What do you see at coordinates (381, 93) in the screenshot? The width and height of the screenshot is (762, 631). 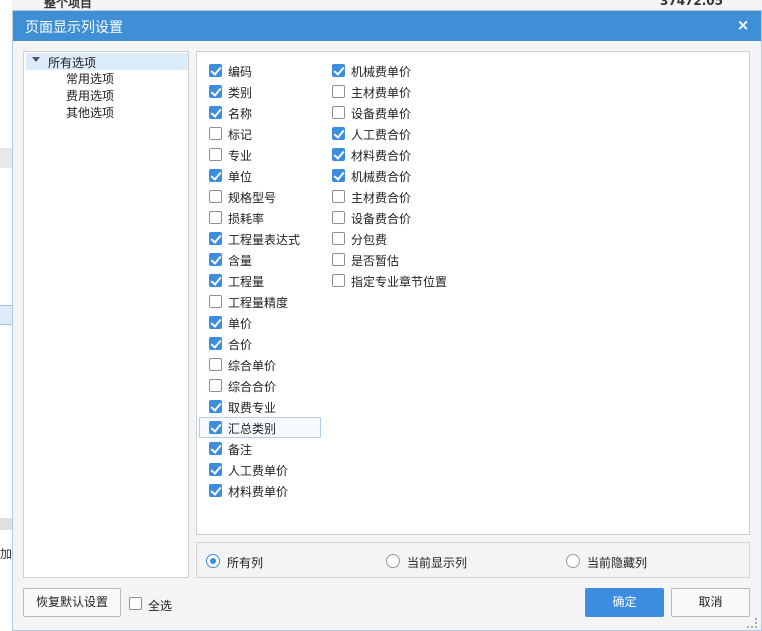 I see `column-option-label: 主材费单价` at bounding box center [381, 93].